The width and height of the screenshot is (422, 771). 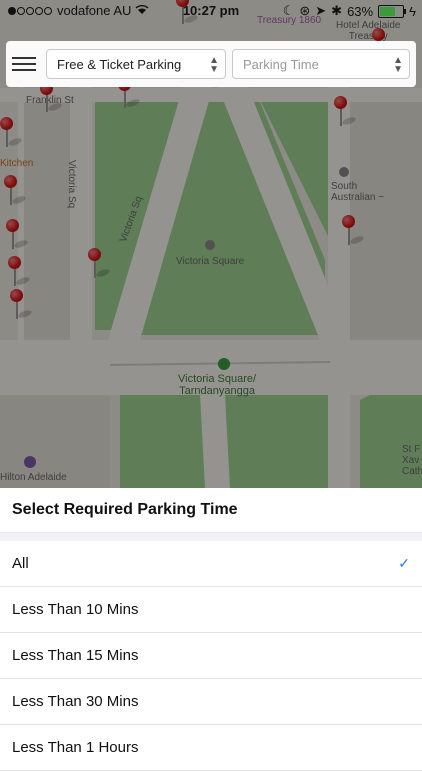 I want to click on option-label: Less Than 30 Mins, so click(x=75, y=701).